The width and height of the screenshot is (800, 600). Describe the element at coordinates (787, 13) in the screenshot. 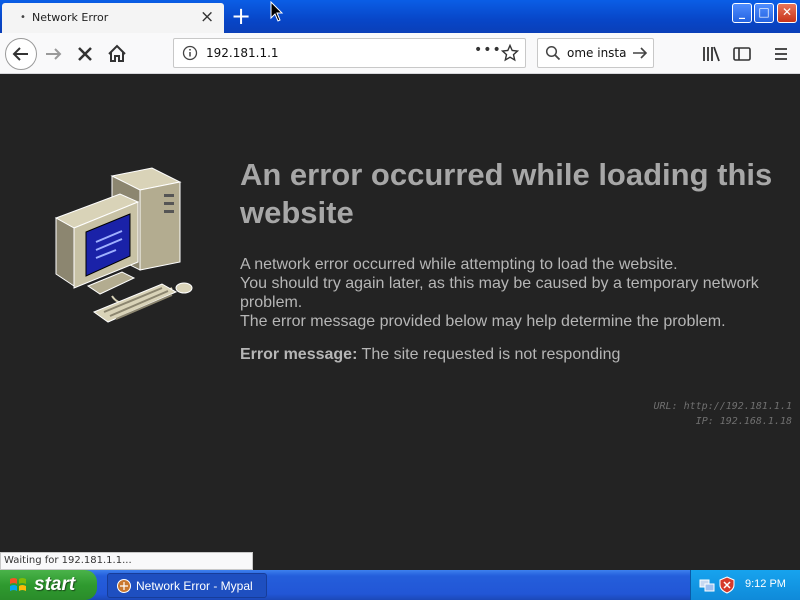

I see `close-window-button: ✕` at that location.